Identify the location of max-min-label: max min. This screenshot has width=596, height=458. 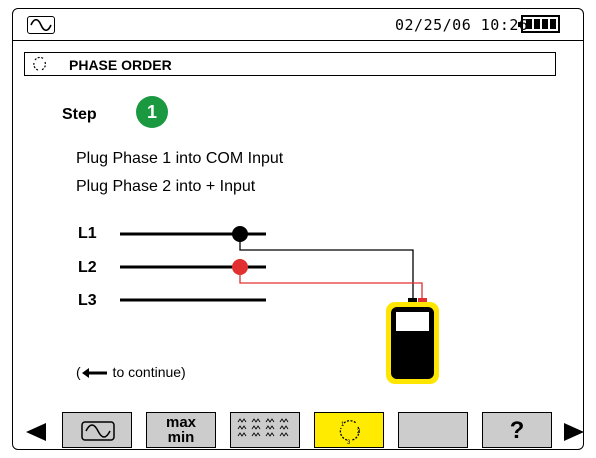
(181, 430).